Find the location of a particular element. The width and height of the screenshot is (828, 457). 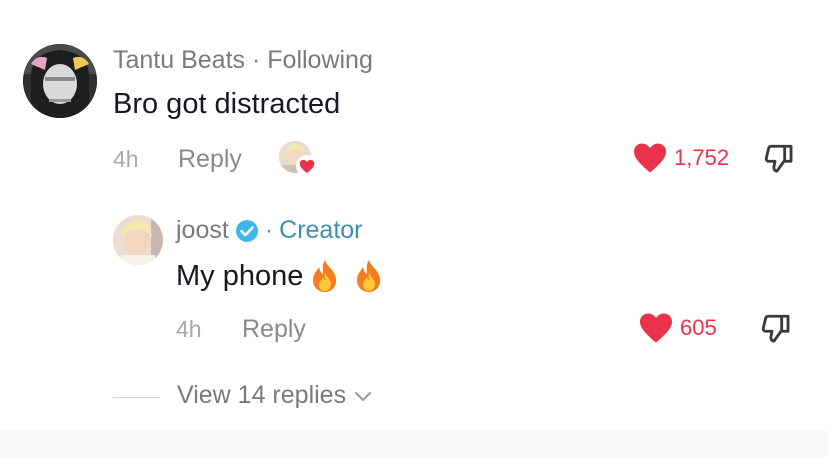

verified-badge-icon is located at coordinates (247, 231).